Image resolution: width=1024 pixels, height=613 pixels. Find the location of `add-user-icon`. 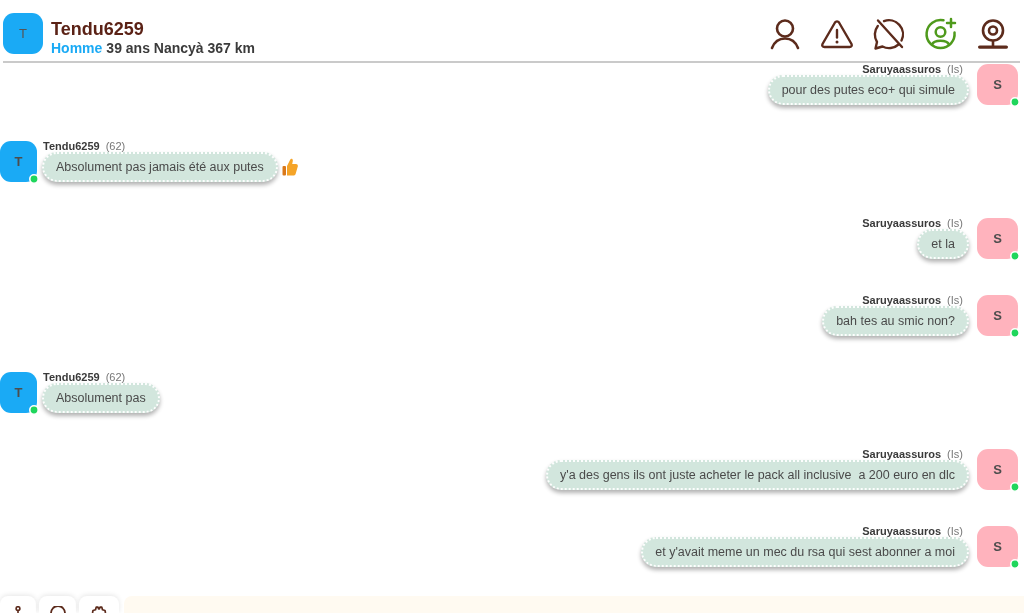

add-user-icon is located at coordinates (941, 34).